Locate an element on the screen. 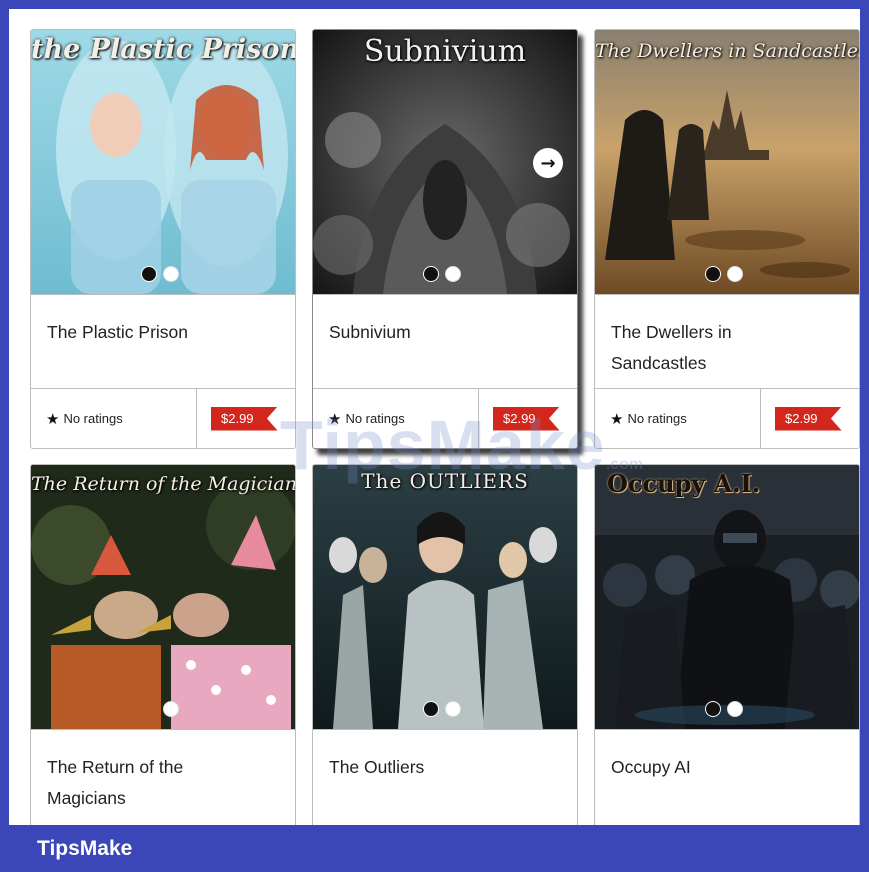 The width and height of the screenshot is (869, 872). book-cover: The OUTLIERS is located at coordinates (445, 597).